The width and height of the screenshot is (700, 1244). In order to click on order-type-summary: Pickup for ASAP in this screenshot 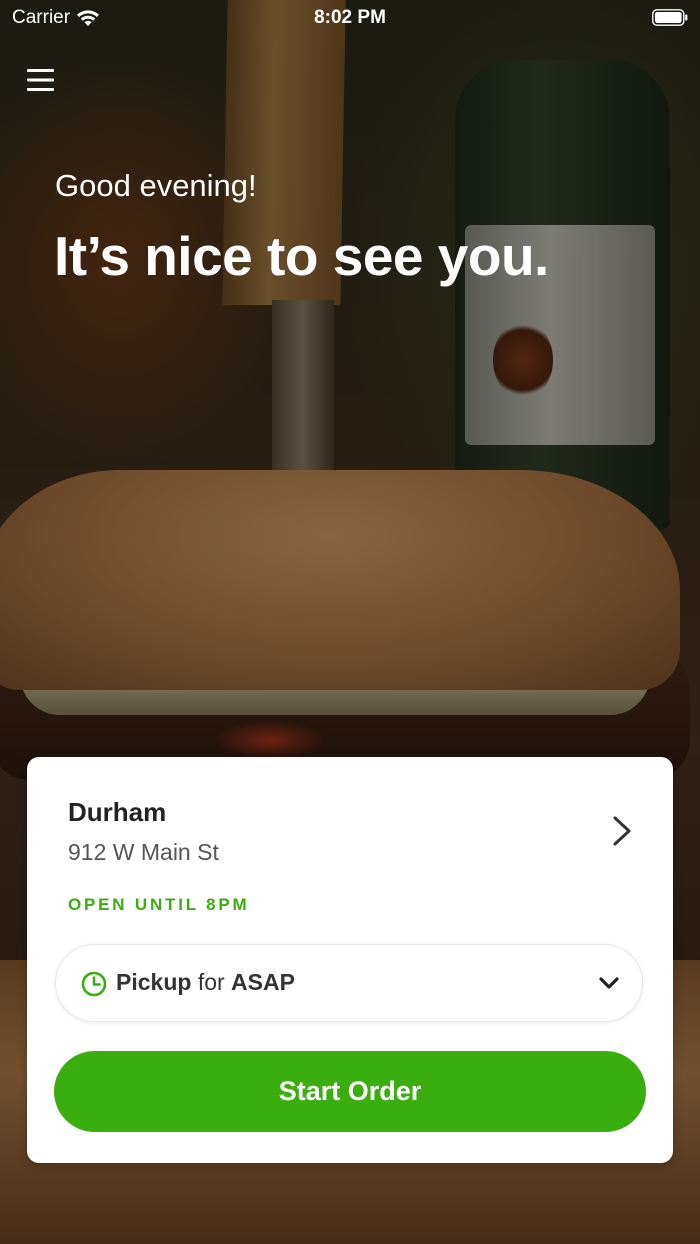, I will do `click(205, 982)`.